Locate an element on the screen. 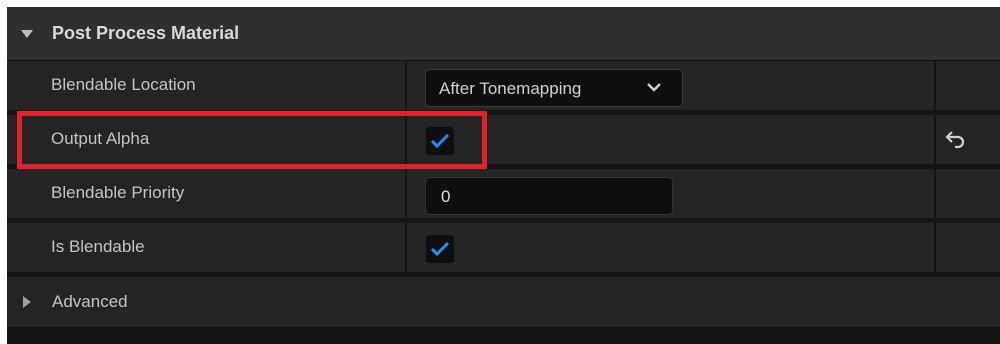  dropdown-value: After Tonemapping is located at coordinates (510, 88).